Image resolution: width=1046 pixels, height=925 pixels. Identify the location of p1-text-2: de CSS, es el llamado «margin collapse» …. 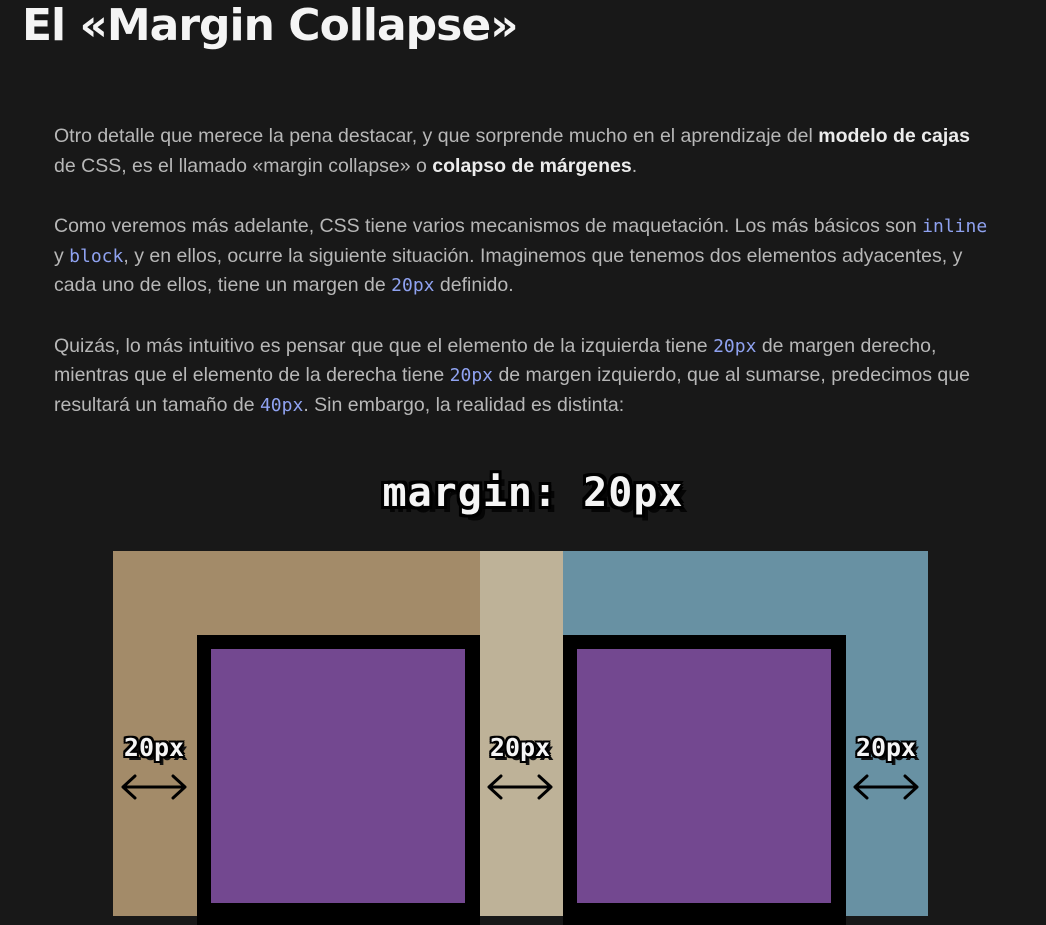
(243, 165).